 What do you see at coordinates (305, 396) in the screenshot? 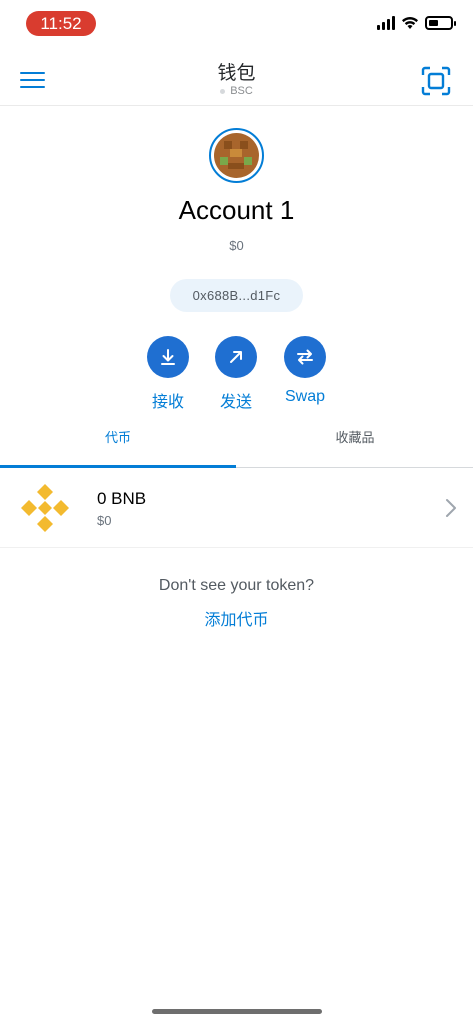
I see `swap-label: Swap` at bounding box center [305, 396].